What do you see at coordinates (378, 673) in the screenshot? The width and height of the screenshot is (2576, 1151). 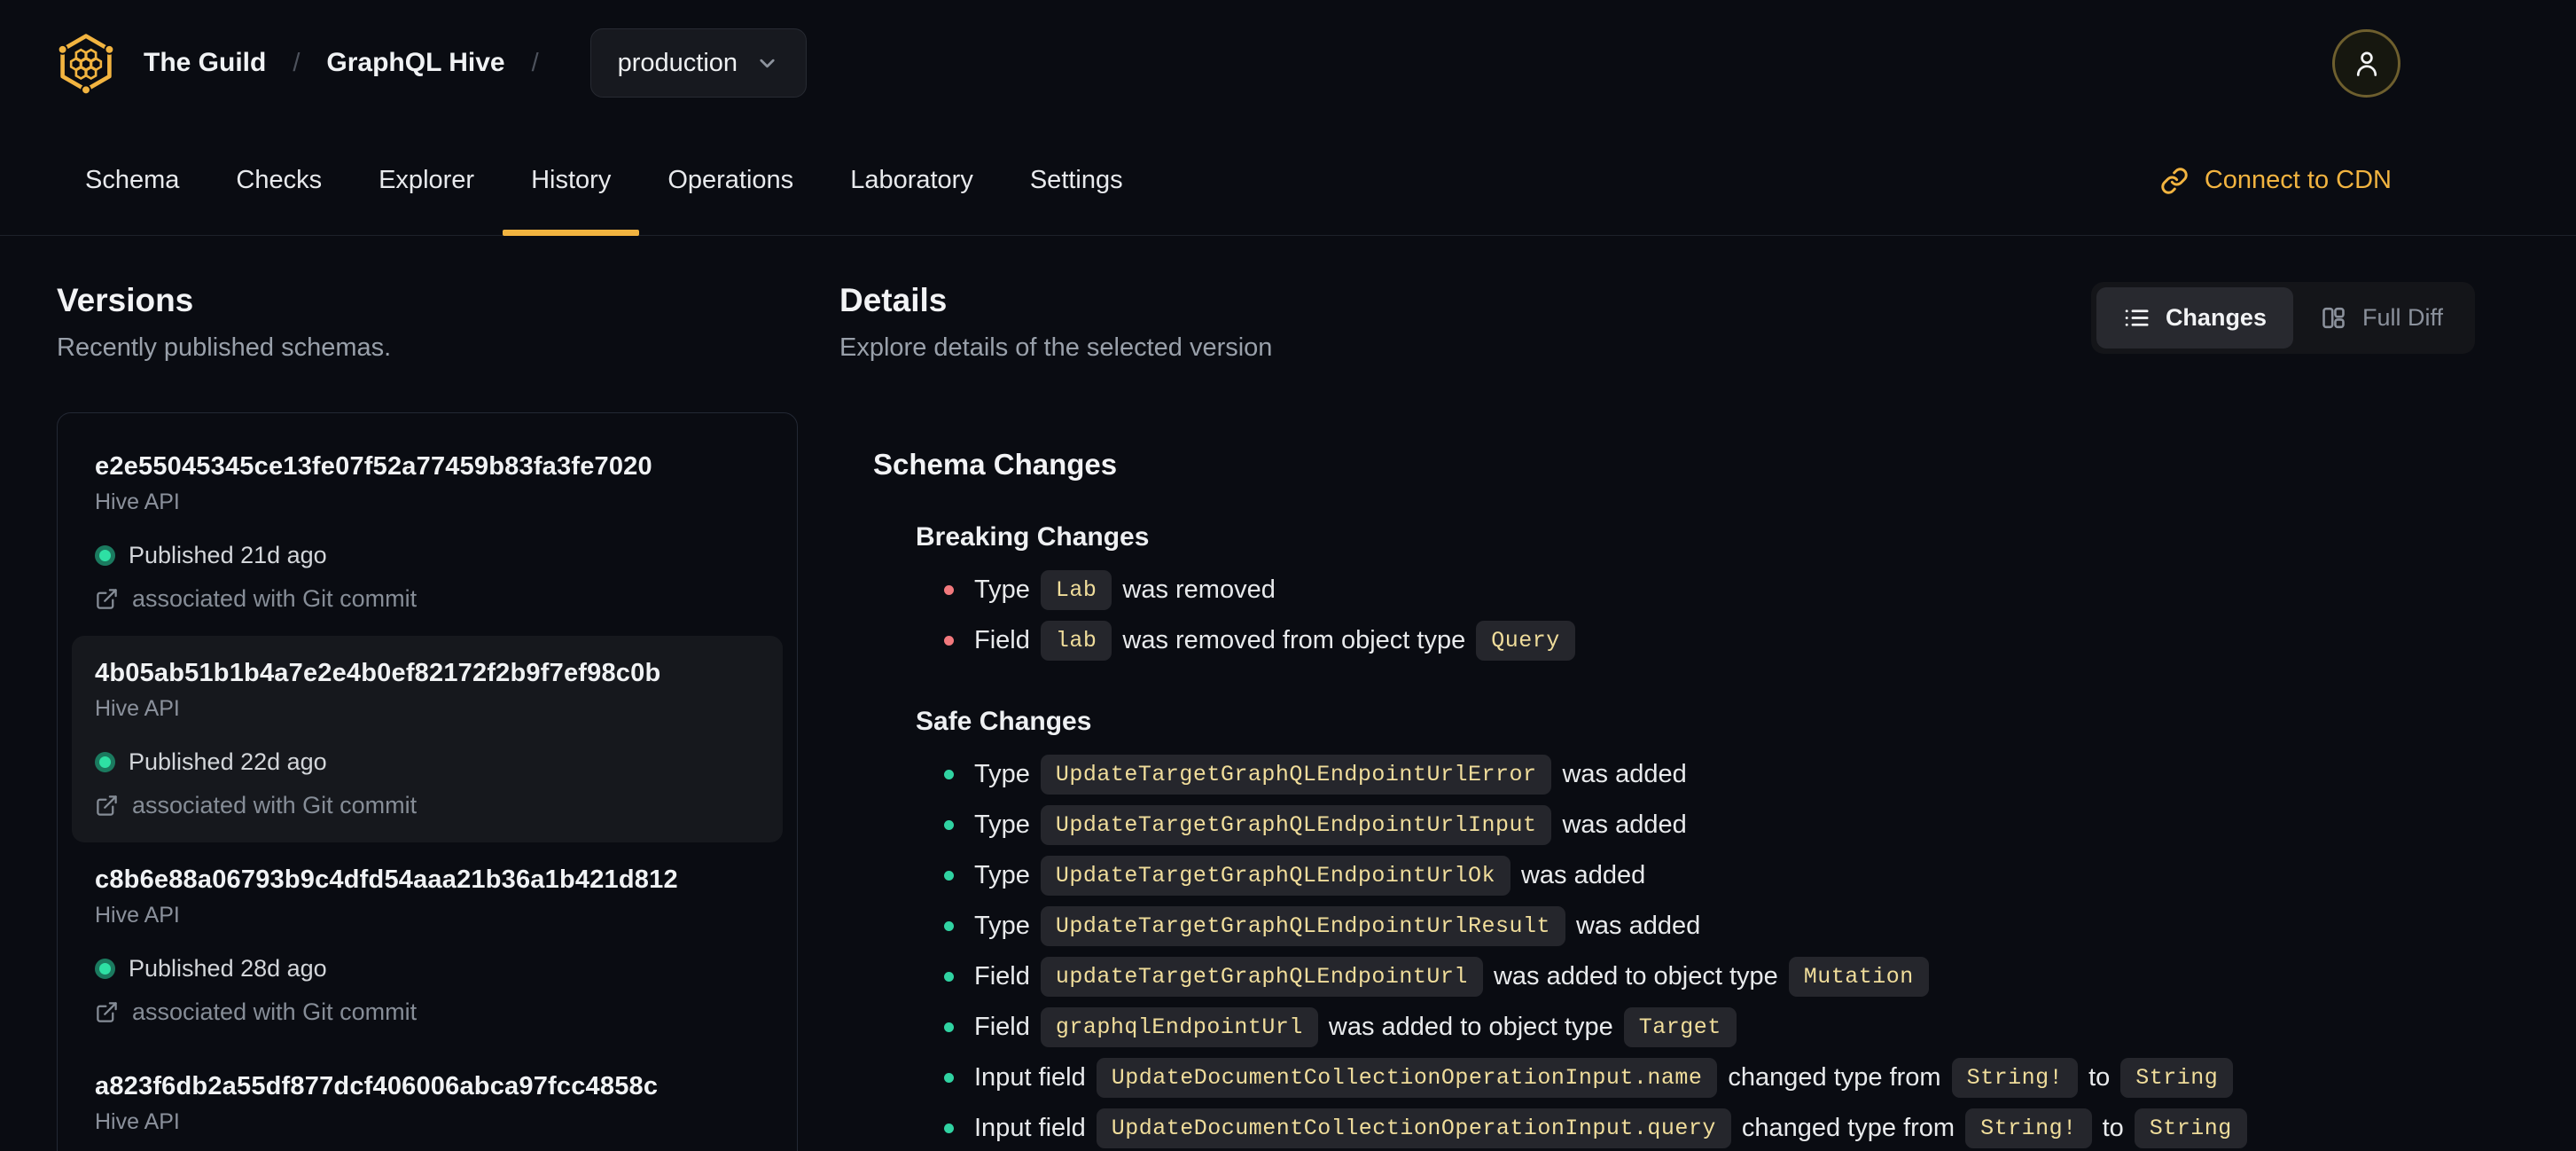 I see `version-hash: 4b05ab51b1b4a7e2e4b0ef82172f2b9f7ef98c0b` at bounding box center [378, 673].